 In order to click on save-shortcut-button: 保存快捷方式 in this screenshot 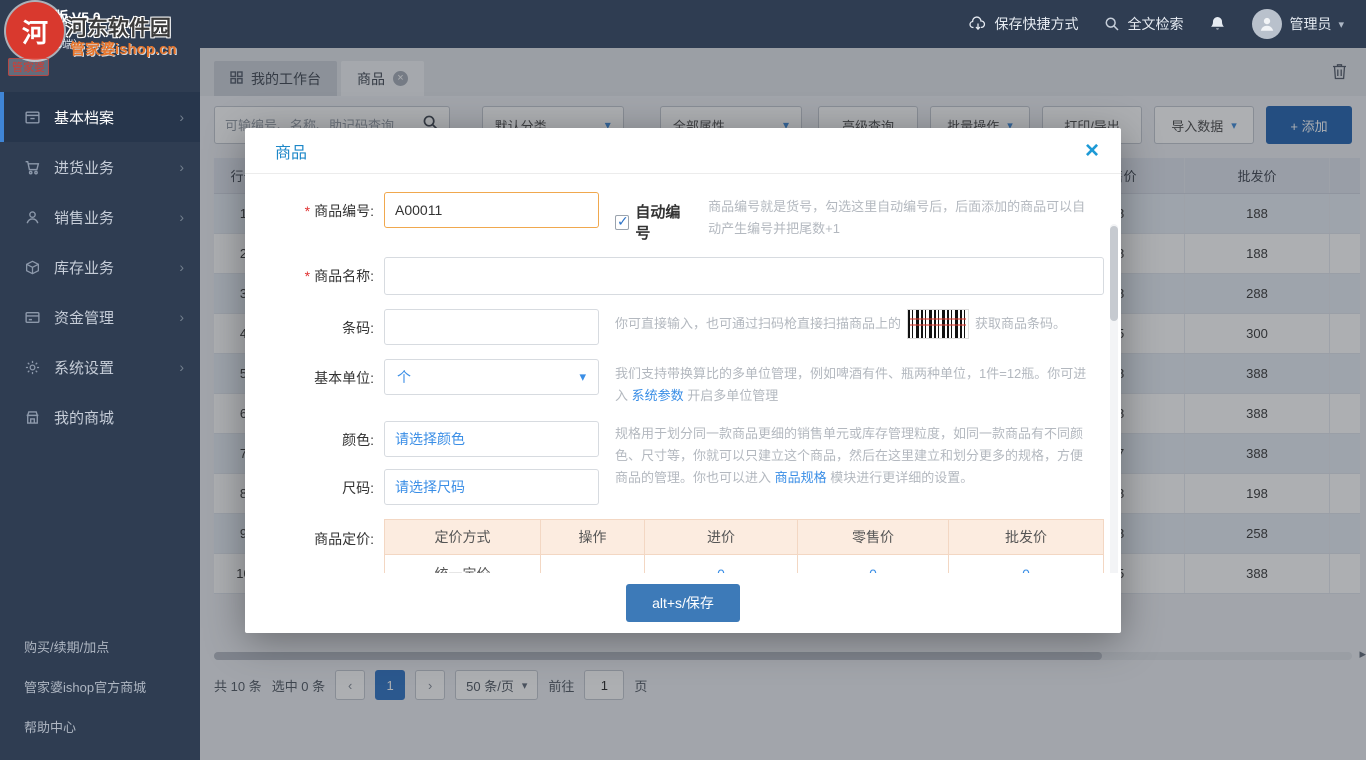, I will do `click(1023, 24)`.